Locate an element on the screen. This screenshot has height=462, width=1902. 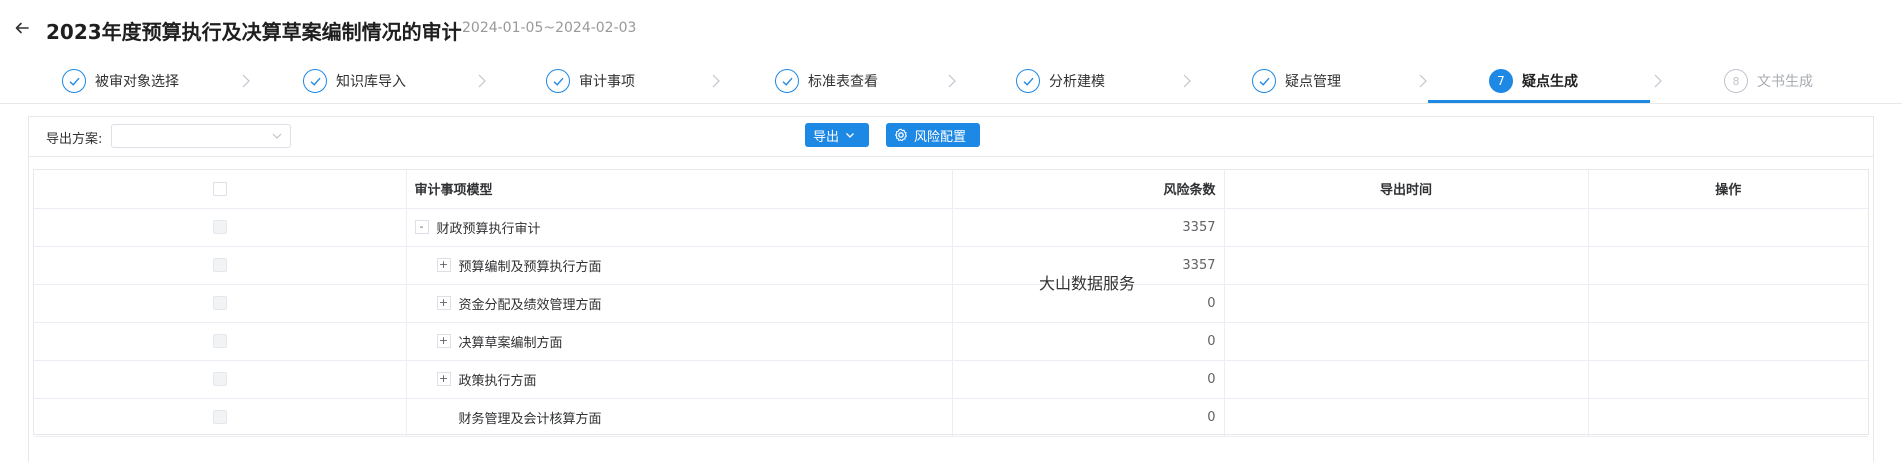
risk-config-button: 风险配置 is located at coordinates (933, 135).